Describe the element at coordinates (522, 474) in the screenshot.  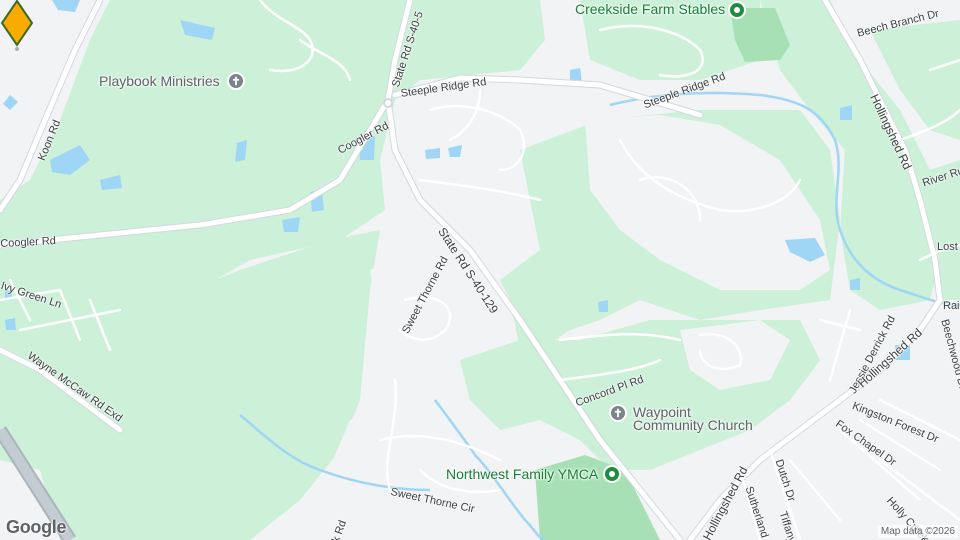
I see `ymca-label: Northwest Family YMCA` at that location.